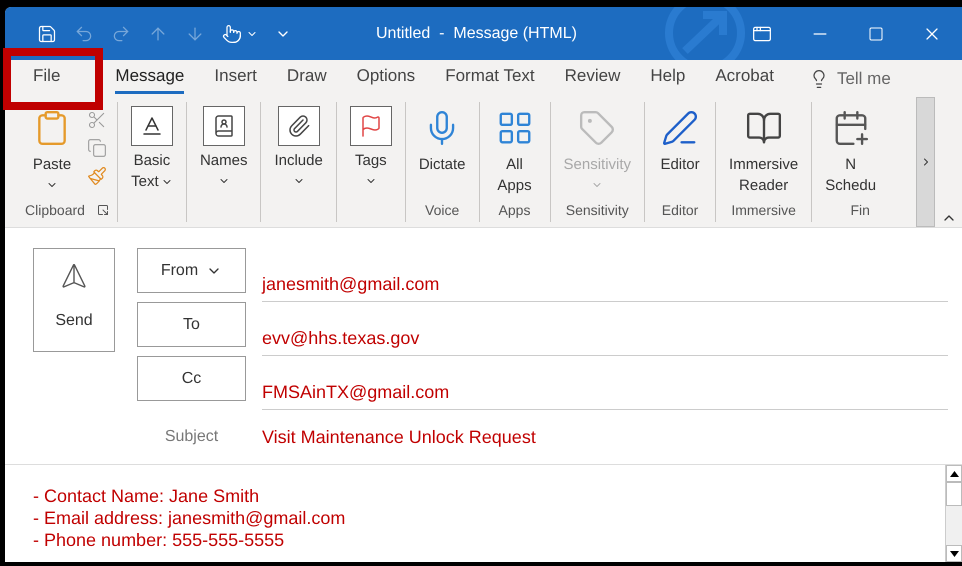  I want to click on address-button: To, so click(191, 324).